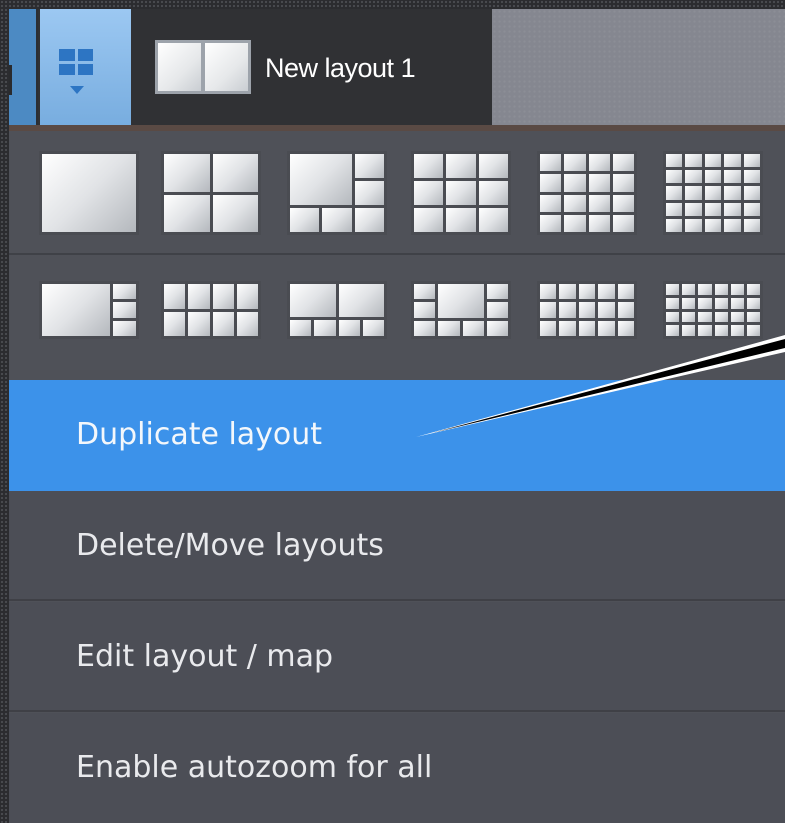  Describe the element at coordinates (461, 310) in the screenshot. I see `layout-thumbnail-2plus8` at that location.